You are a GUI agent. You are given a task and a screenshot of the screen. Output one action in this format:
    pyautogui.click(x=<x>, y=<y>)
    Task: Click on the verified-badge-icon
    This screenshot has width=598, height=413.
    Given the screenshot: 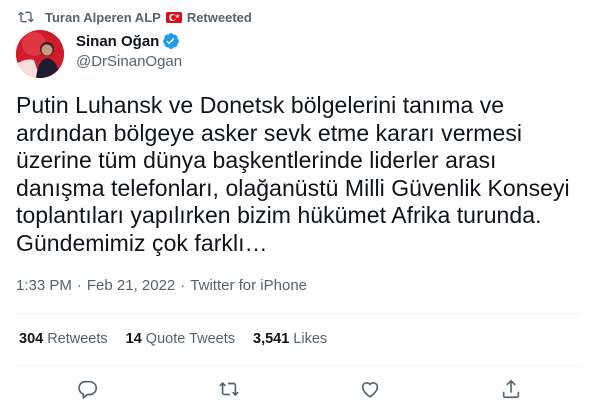 What is the action you would take?
    pyautogui.click(x=171, y=41)
    